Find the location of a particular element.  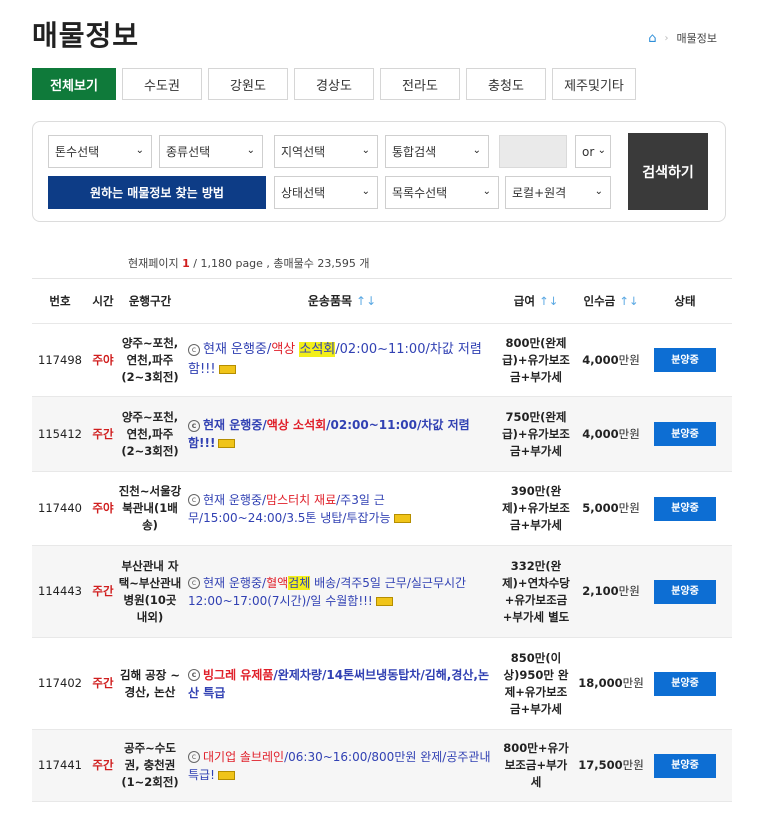

home-icon: ⌂ is located at coordinates (652, 38).